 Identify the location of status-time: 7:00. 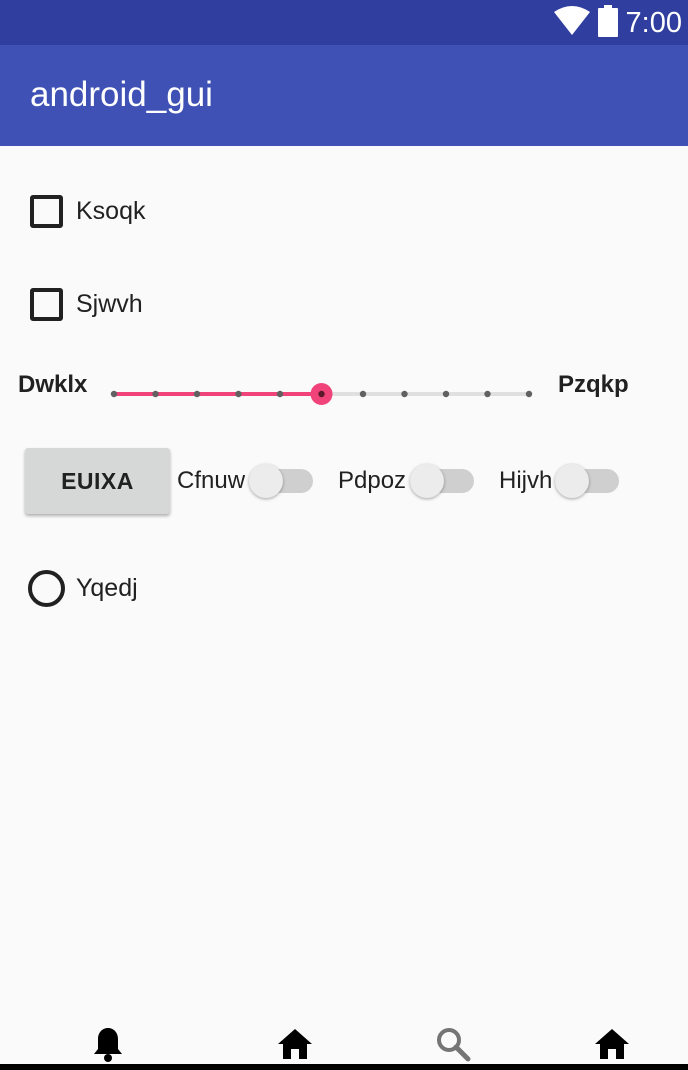
(653, 23).